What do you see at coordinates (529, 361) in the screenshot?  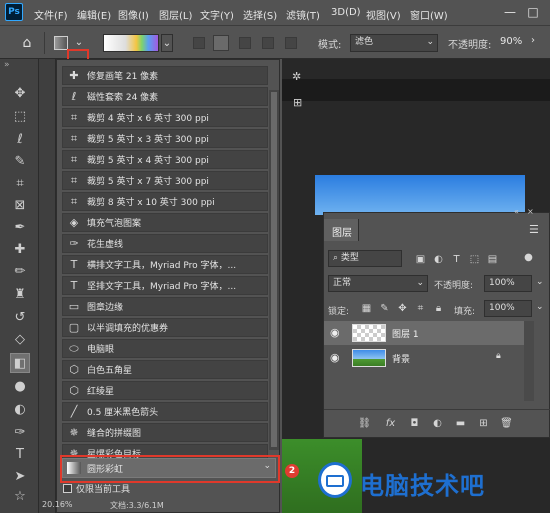 I see `layers-scrollbar` at bounding box center [529, 361].